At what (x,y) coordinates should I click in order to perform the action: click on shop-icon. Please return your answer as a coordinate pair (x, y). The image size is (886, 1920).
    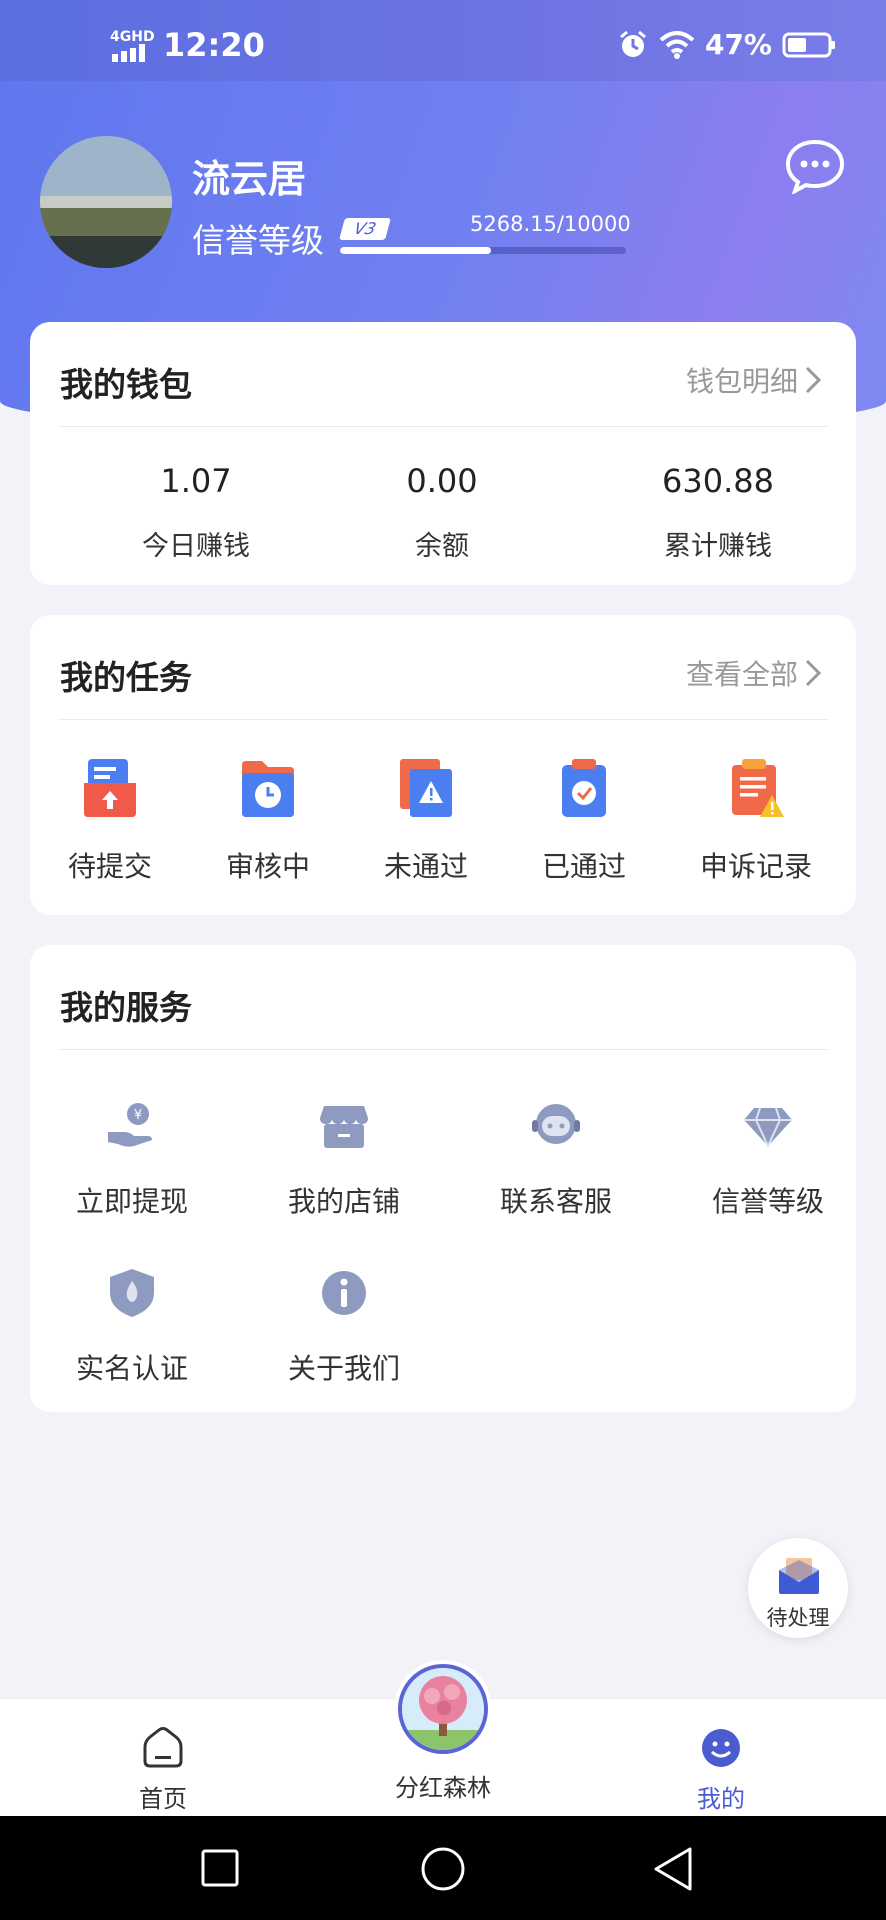
    Looking at the image, I should click on (344, 1127).